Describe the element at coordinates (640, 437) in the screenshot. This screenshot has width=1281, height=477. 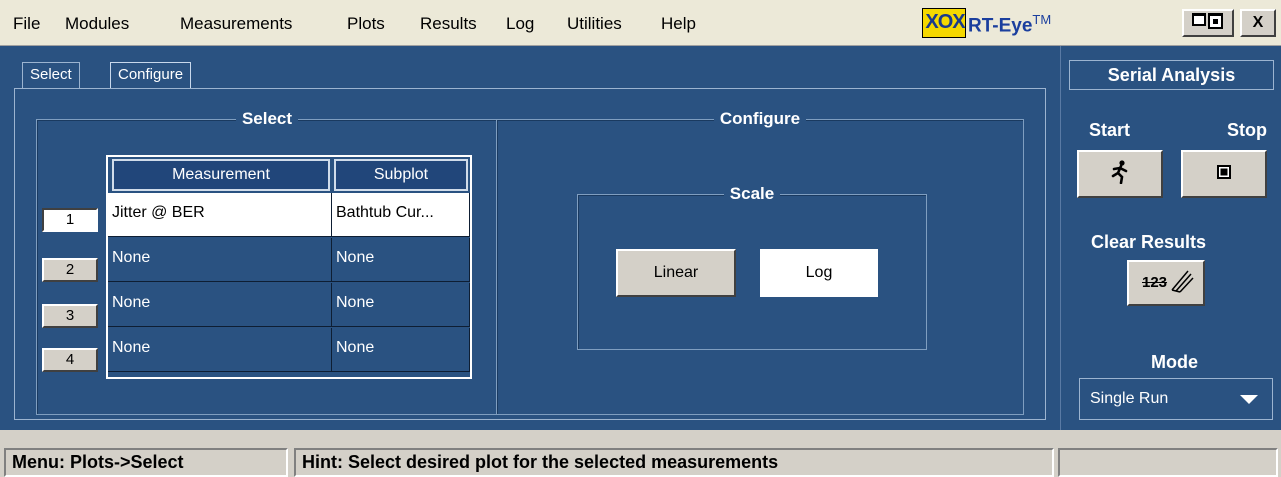
I see `status-separator` at that location.